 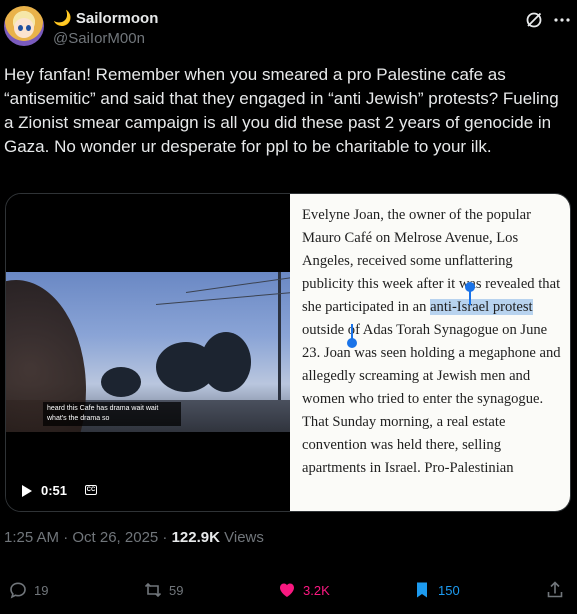 I want to click on like-count: 3.2K, so click(x=316, y=590).